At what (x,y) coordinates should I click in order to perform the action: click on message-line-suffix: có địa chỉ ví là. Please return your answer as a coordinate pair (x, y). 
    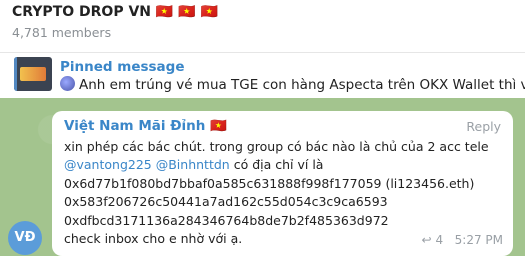
    Looking at the image, I should click on (278, 165).